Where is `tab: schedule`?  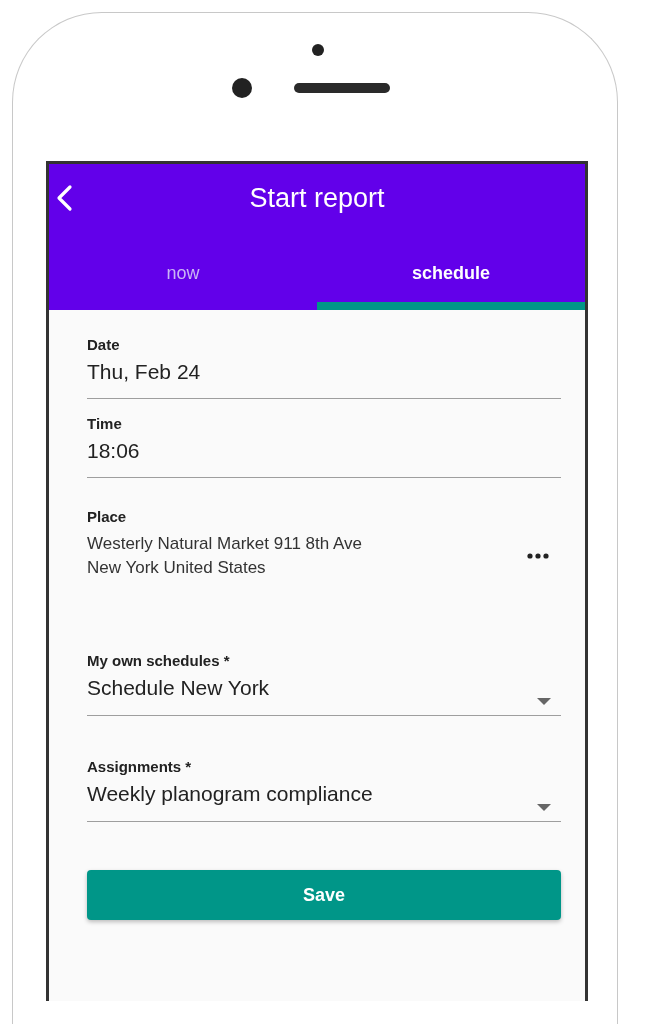
tab: schedule is located at coordinates (451, 271).